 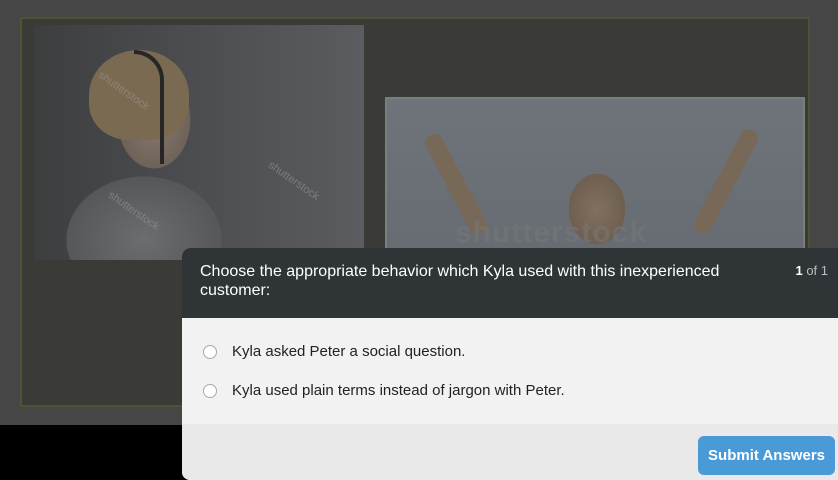 I want to click on counter-total: of 1, so click(x=817, y=270).